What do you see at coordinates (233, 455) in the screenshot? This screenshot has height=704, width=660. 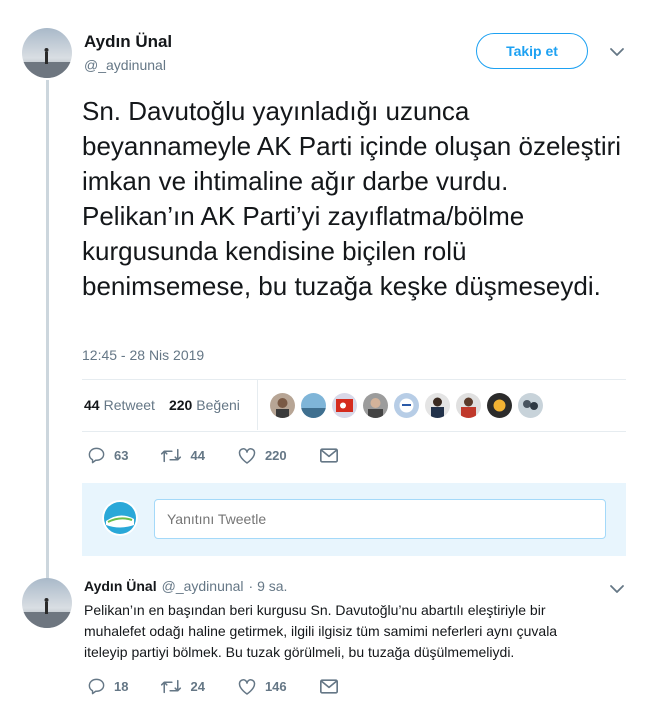 I see `tweet-actions: 63 44 220` at bounding box center [233, 455].